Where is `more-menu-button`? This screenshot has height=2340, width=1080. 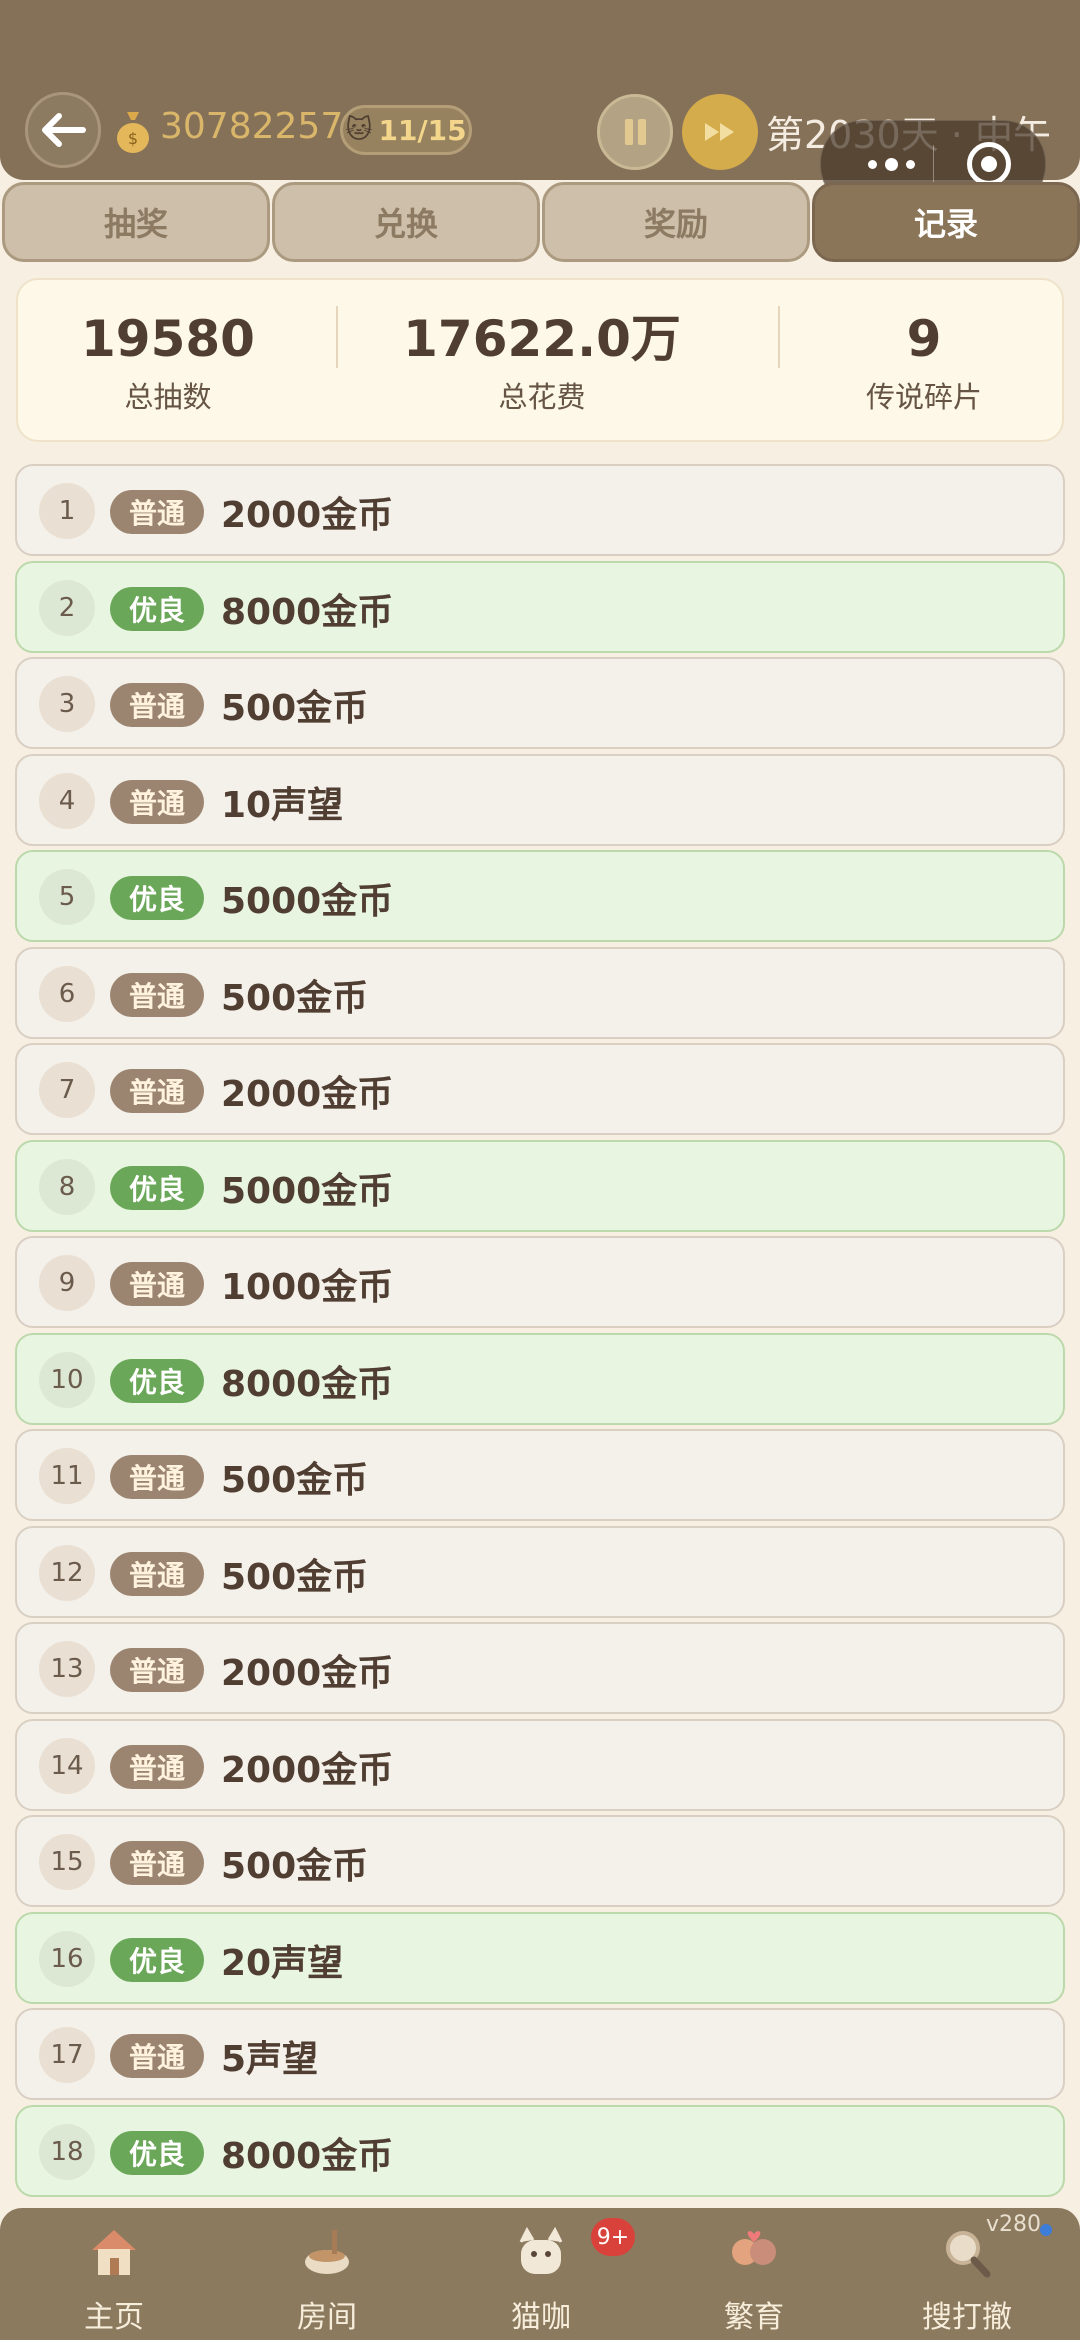
more-menu-button is located at coordinates (891, 164).